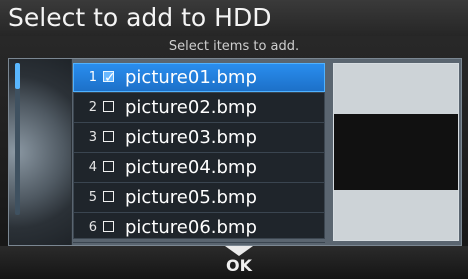  Describe the element at coordinates (92, 197) in the screenshot. I see `item-index: 5` at that location.